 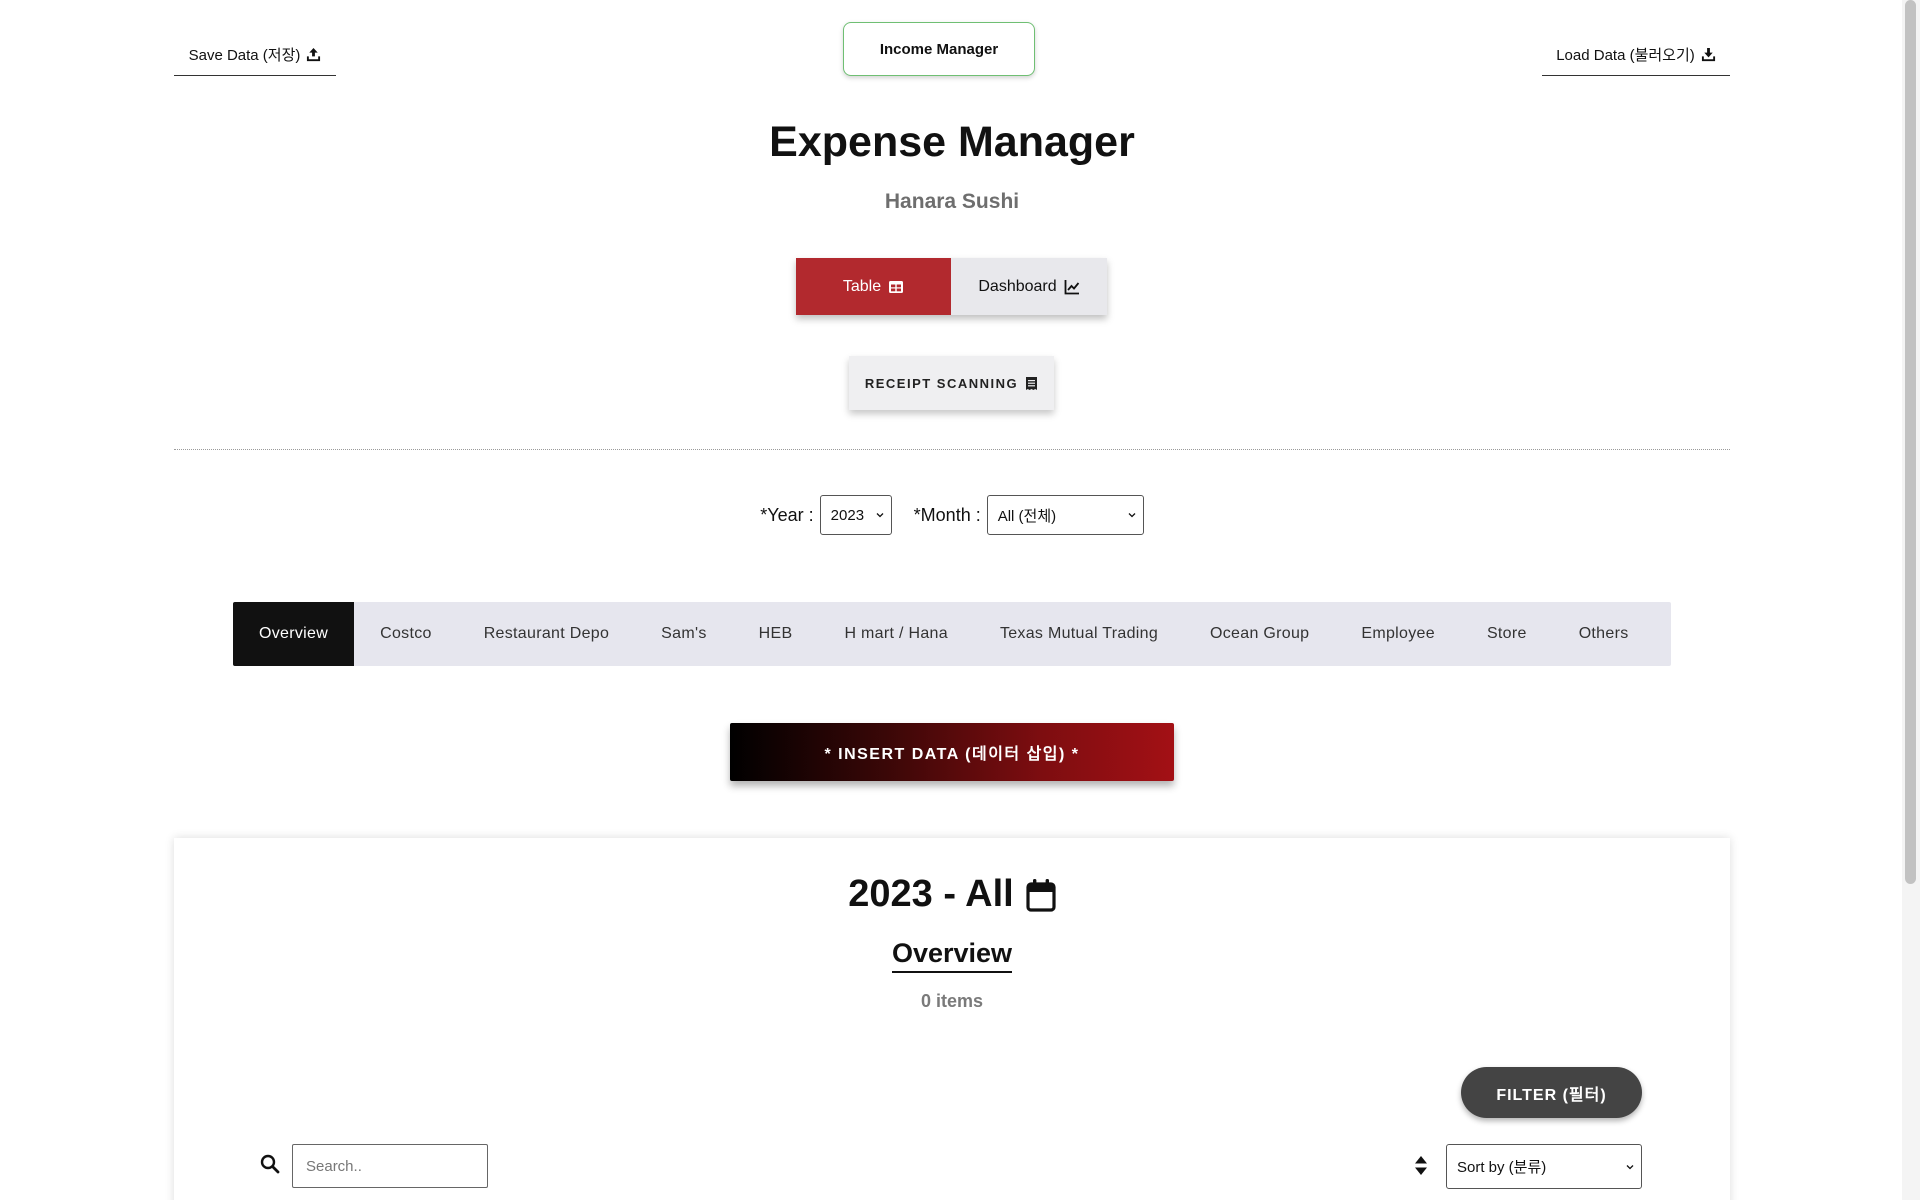 What do you see at coordinates (1032, 383) in the screenshot?
I see `receipt-icon` at bounding box center [1032, 383].